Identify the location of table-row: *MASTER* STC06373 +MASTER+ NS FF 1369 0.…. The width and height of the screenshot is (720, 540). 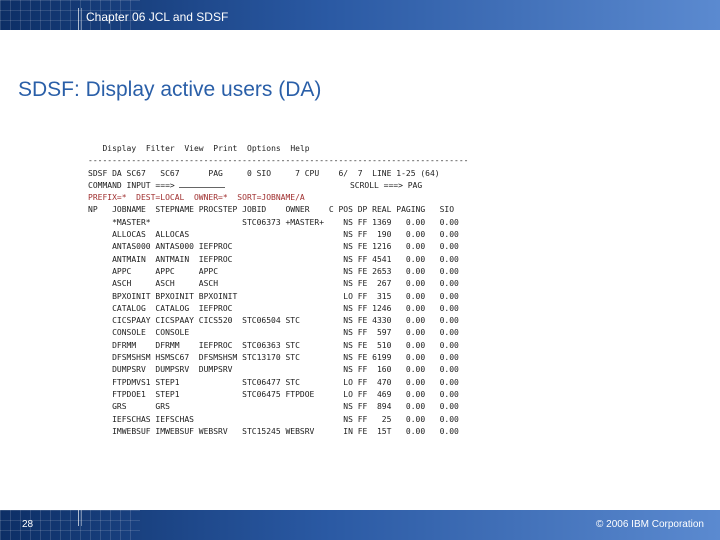
(278, 223).